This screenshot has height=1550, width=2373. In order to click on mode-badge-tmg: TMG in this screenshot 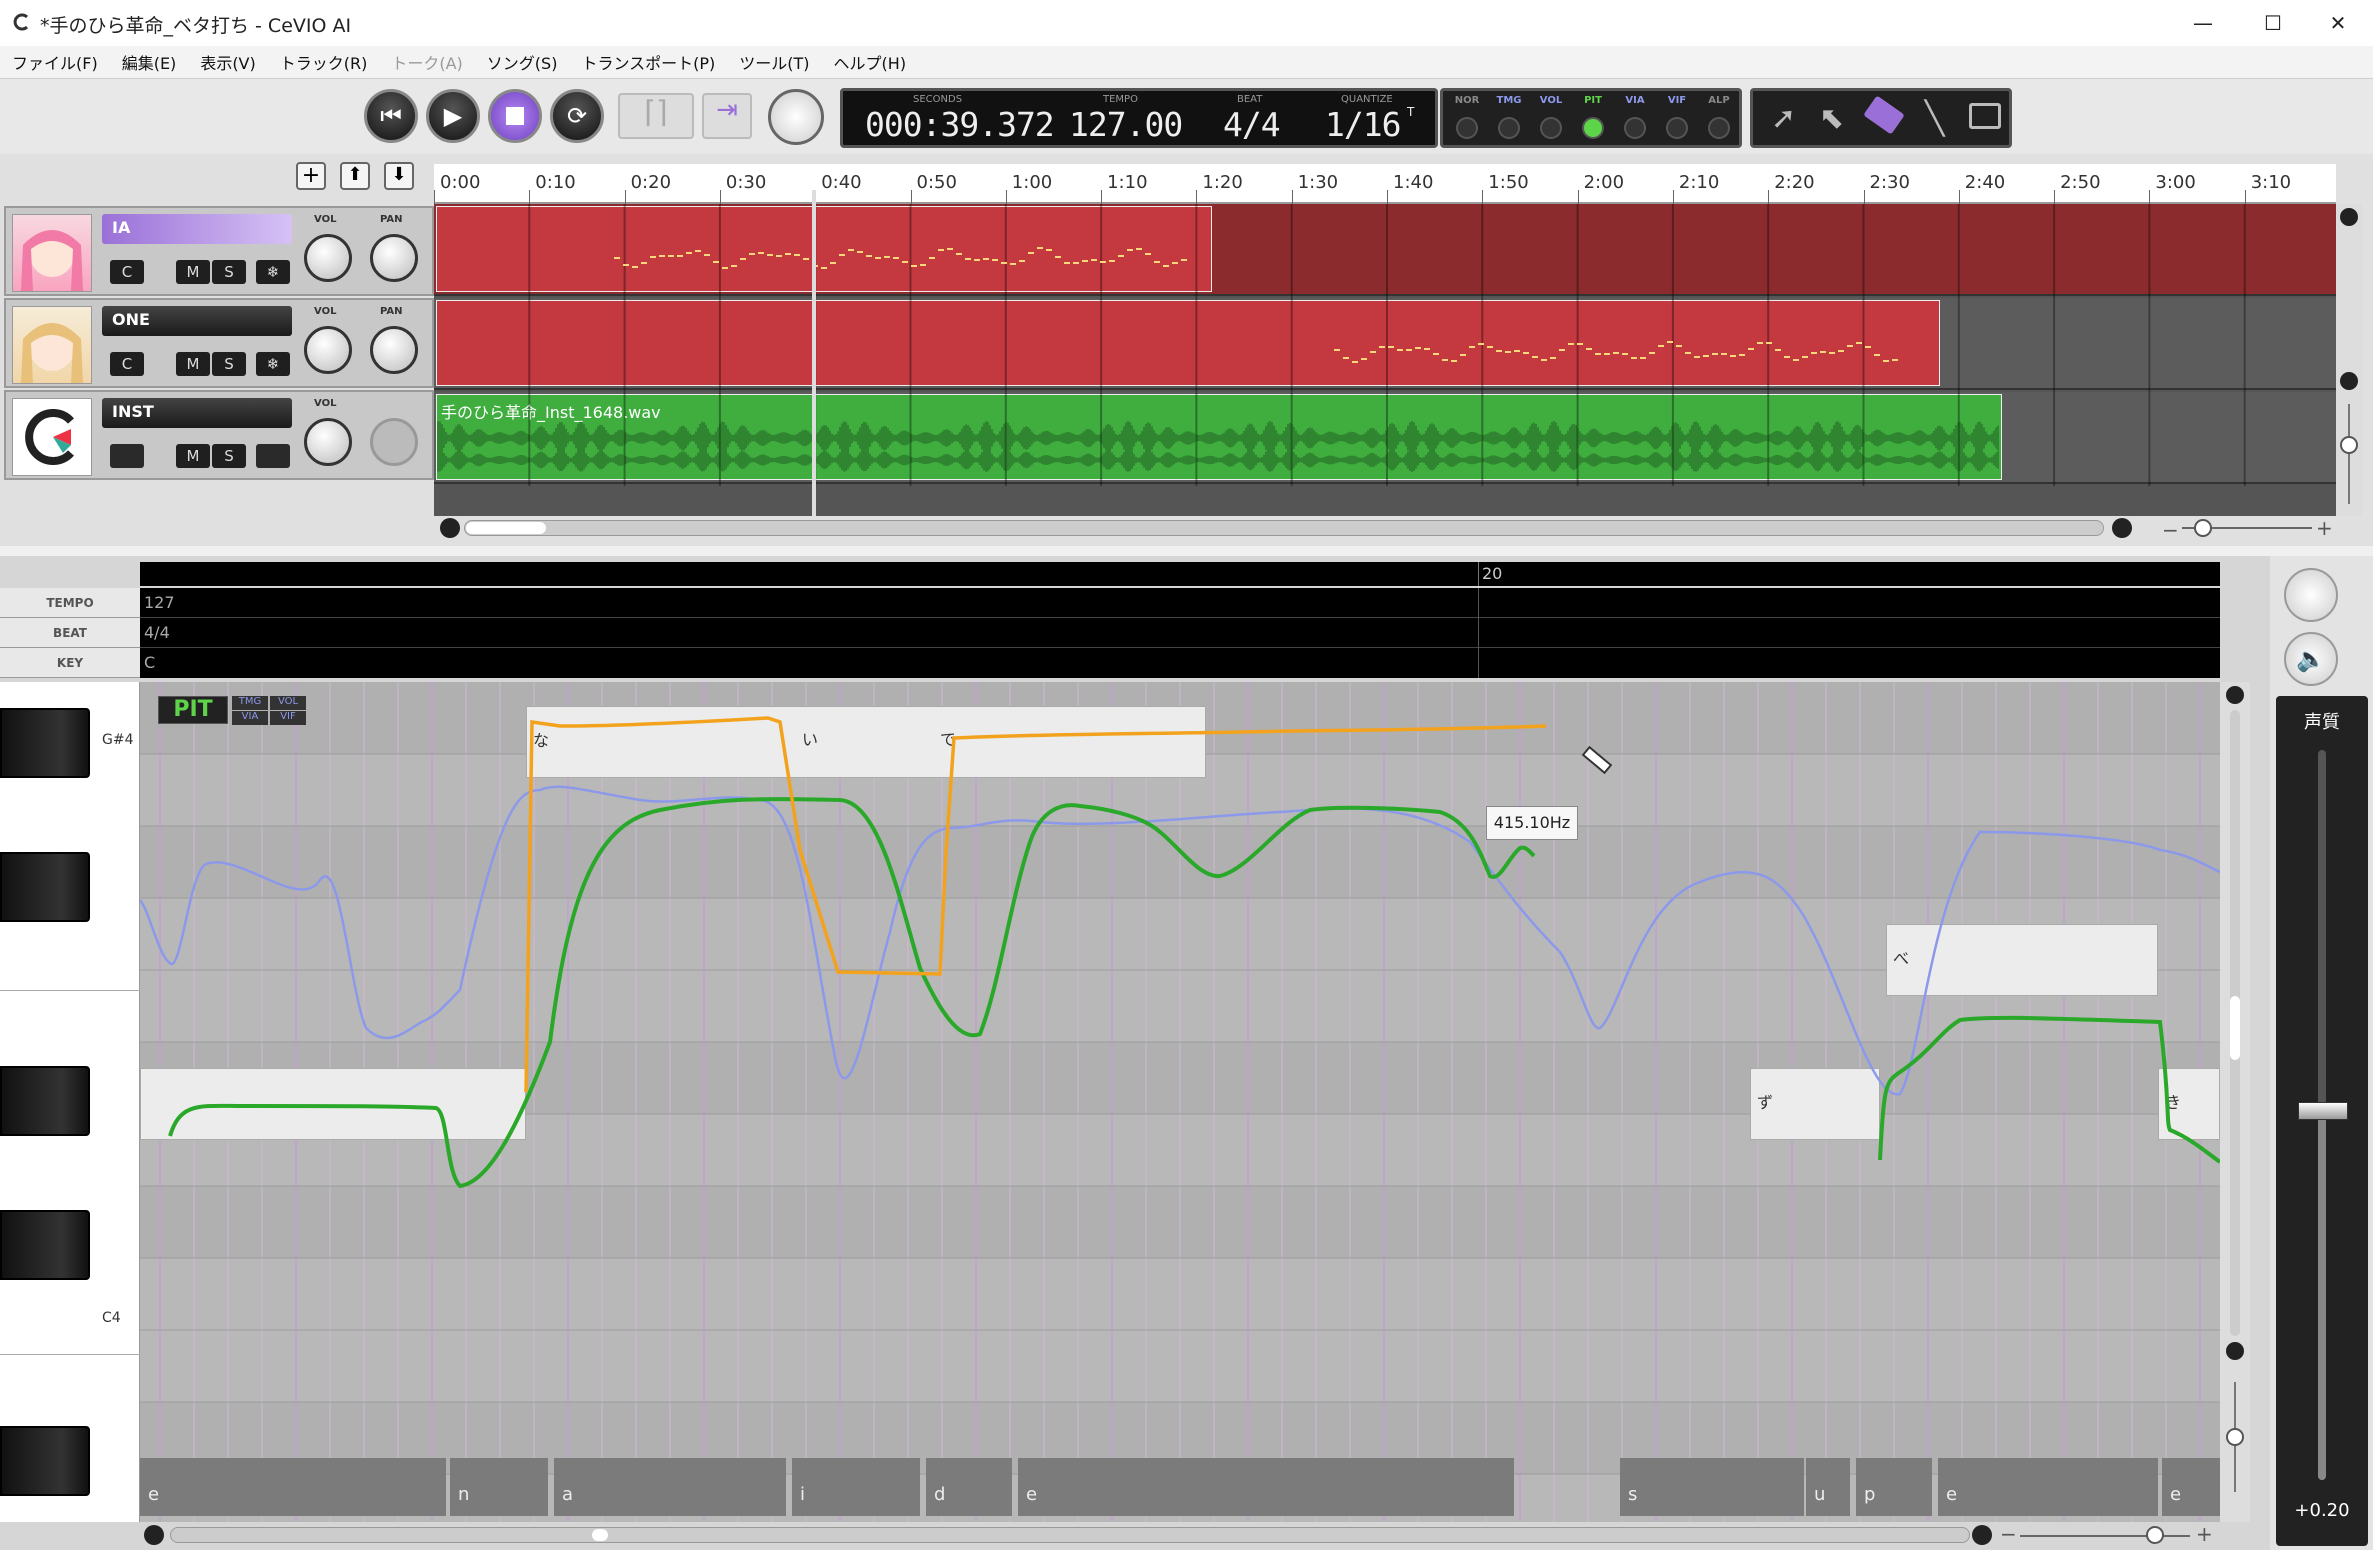, I will do `click(250, 703)`.